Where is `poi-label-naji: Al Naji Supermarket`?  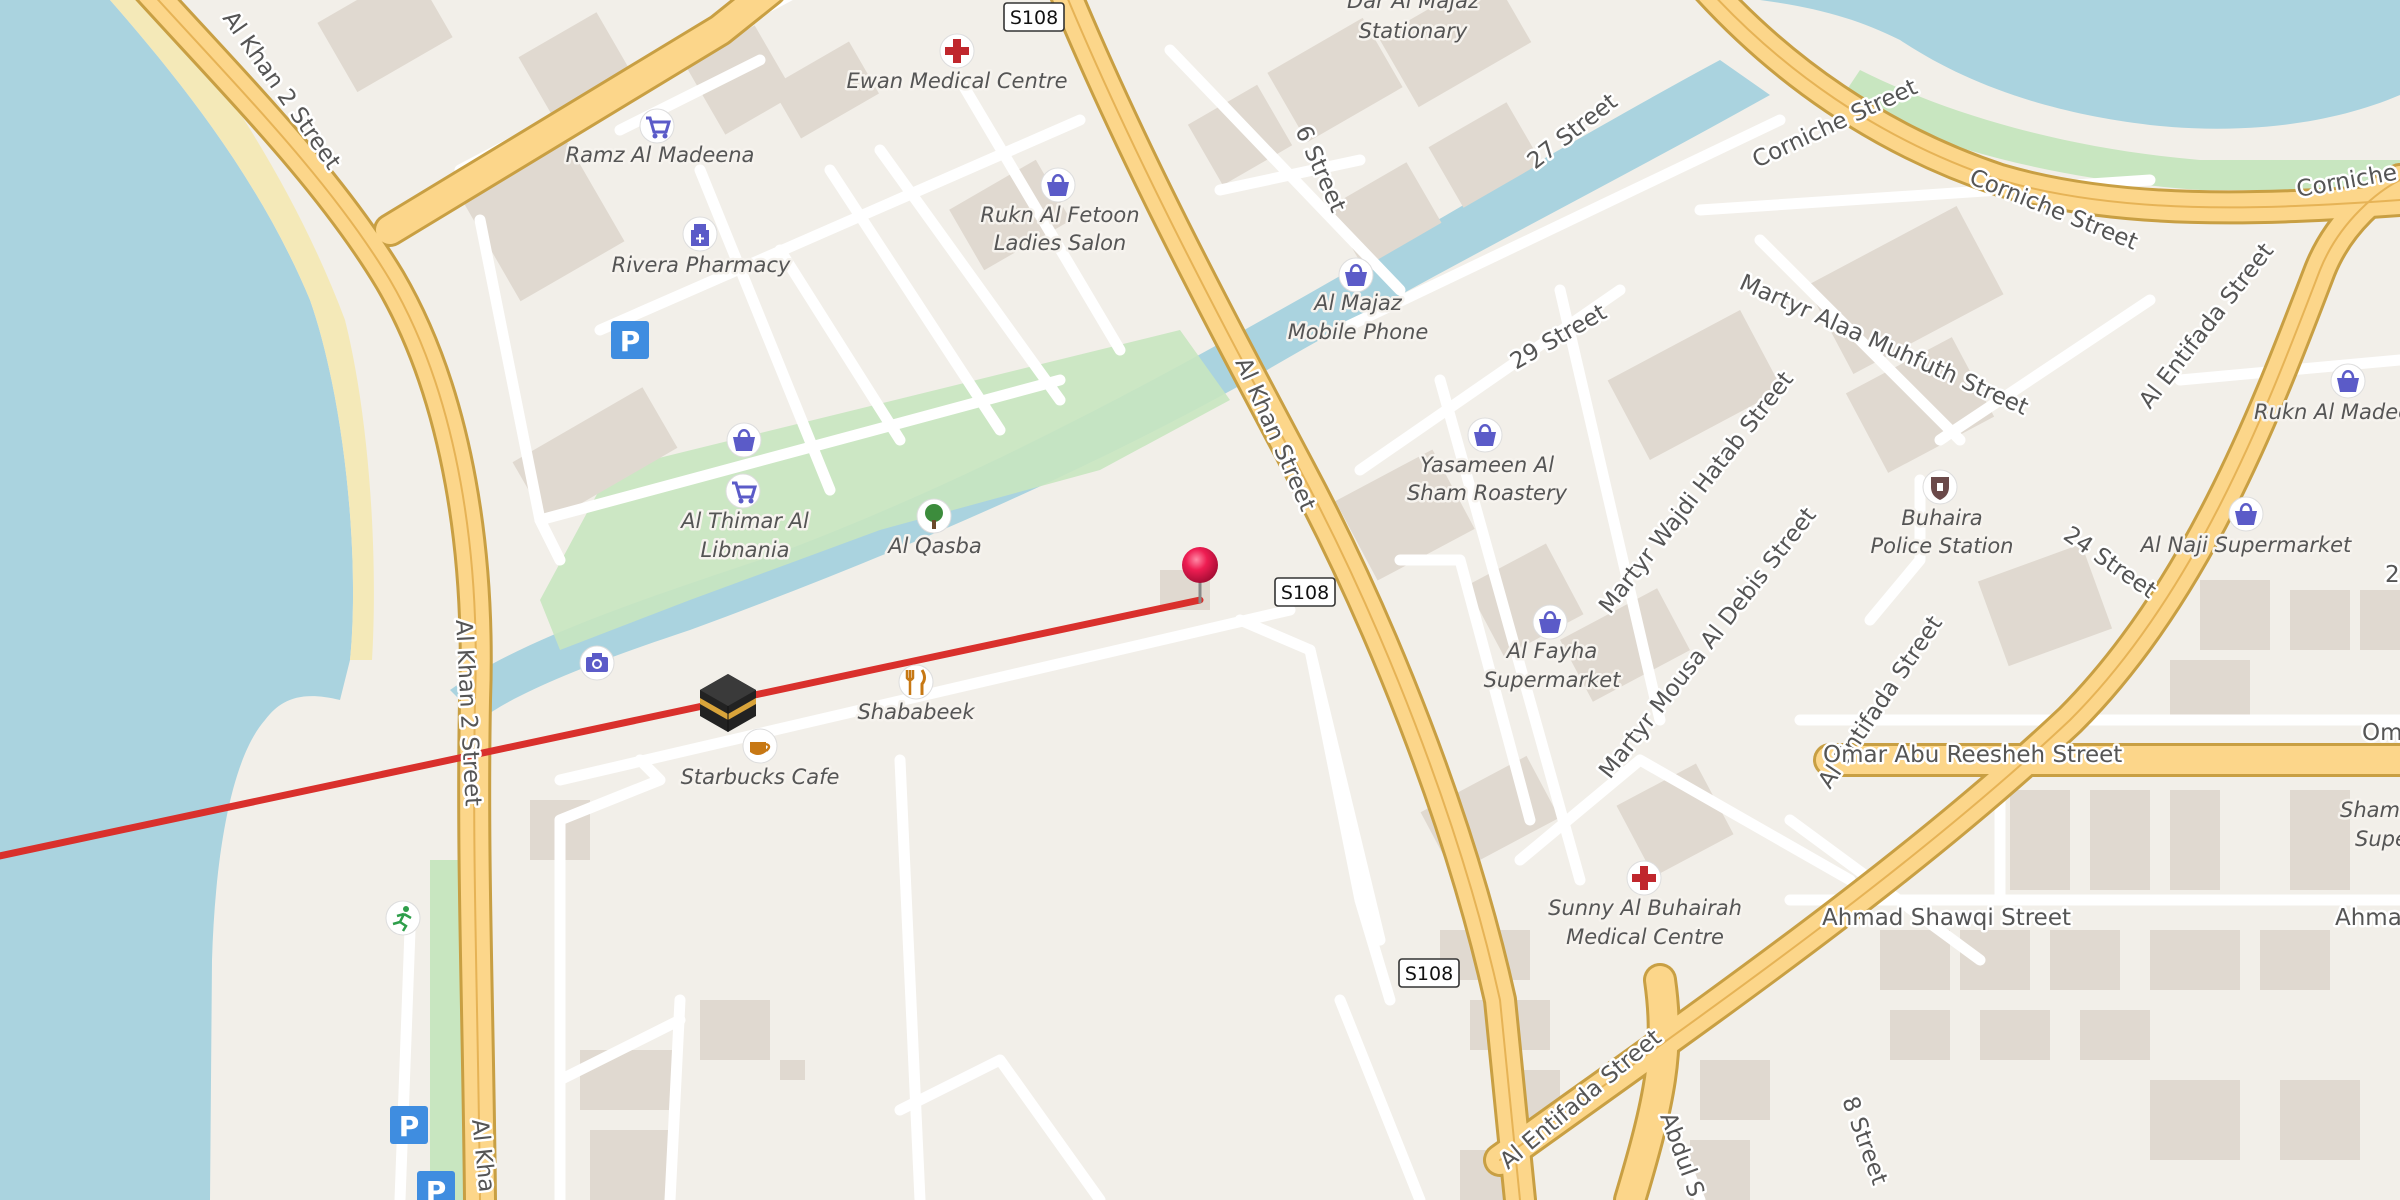 poi-label-naji: Al Naji Supermarket is located at coordinates (2245, 545).